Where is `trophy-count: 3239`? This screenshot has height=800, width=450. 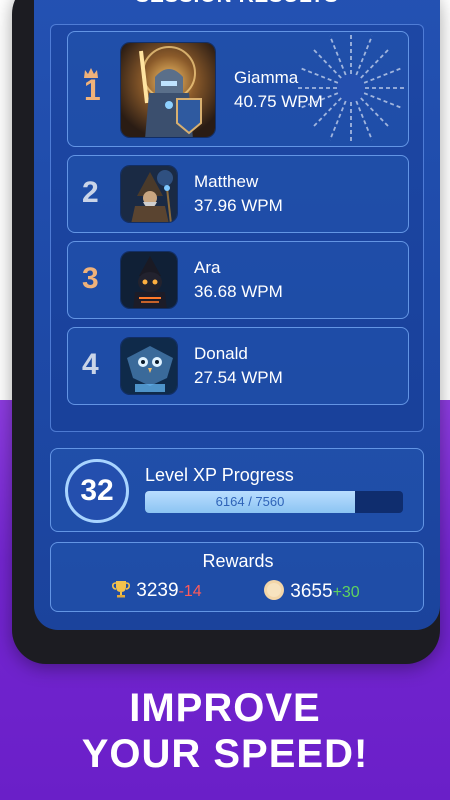 trophy-count: 3239 is located at coordinates (157, 590).